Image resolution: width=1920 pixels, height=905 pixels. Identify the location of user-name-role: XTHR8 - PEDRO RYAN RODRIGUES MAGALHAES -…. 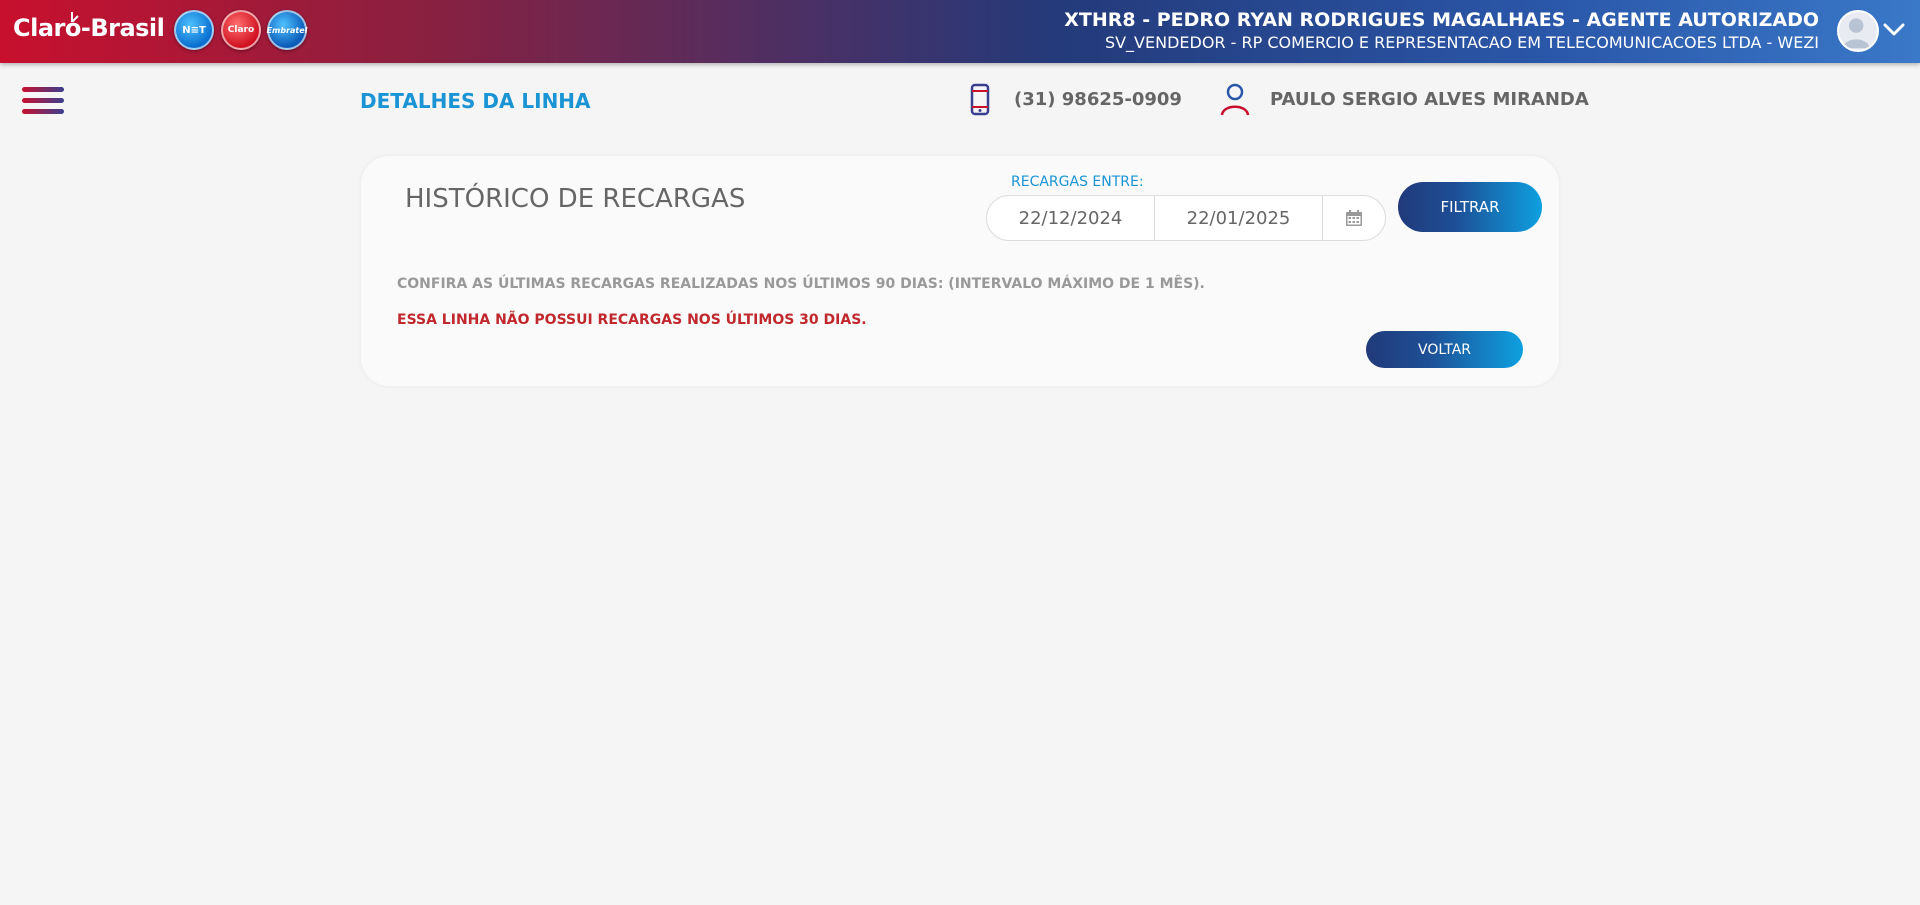
(1441, 20).